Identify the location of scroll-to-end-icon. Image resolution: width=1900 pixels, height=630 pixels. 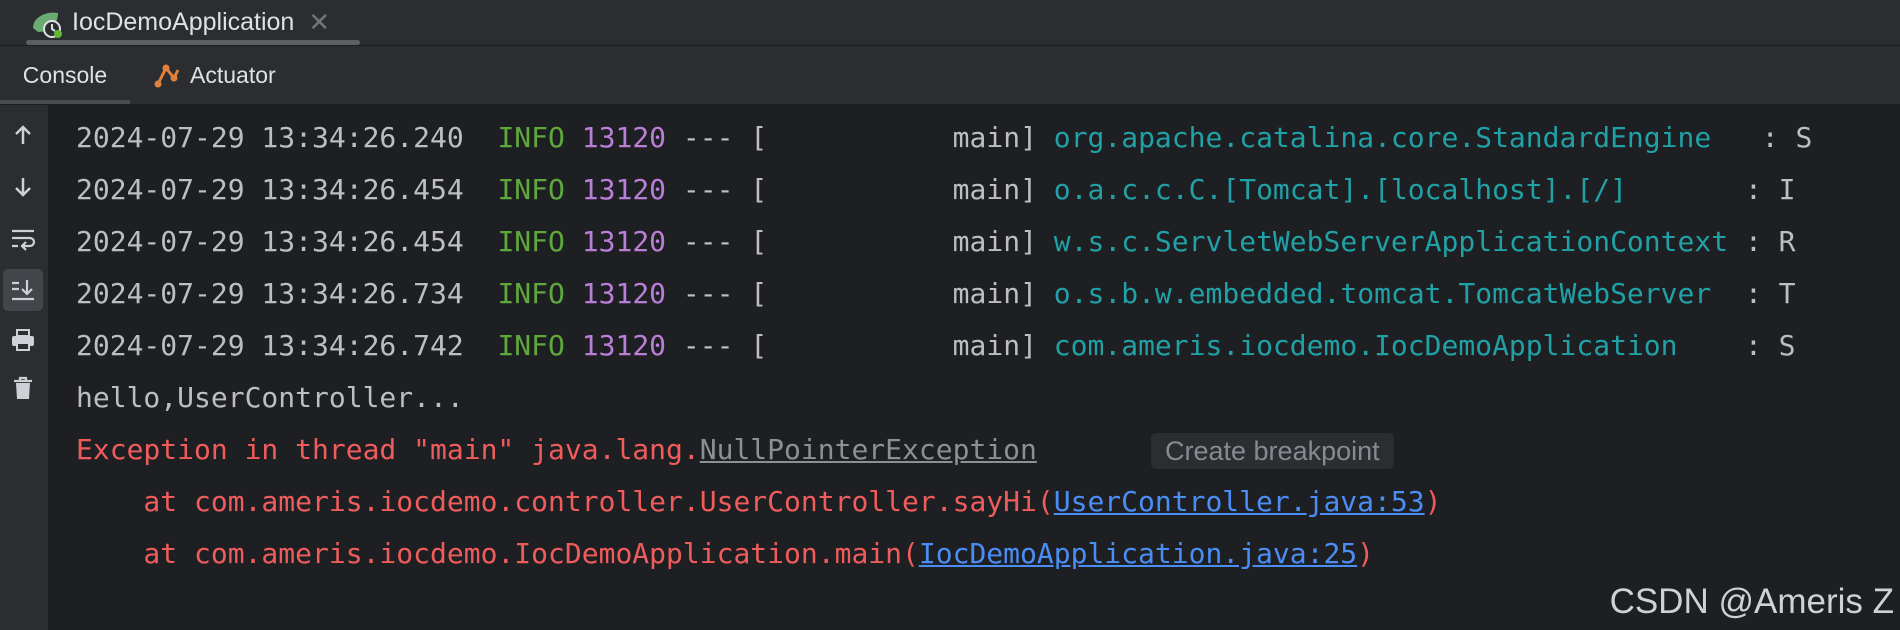
(23, 290).